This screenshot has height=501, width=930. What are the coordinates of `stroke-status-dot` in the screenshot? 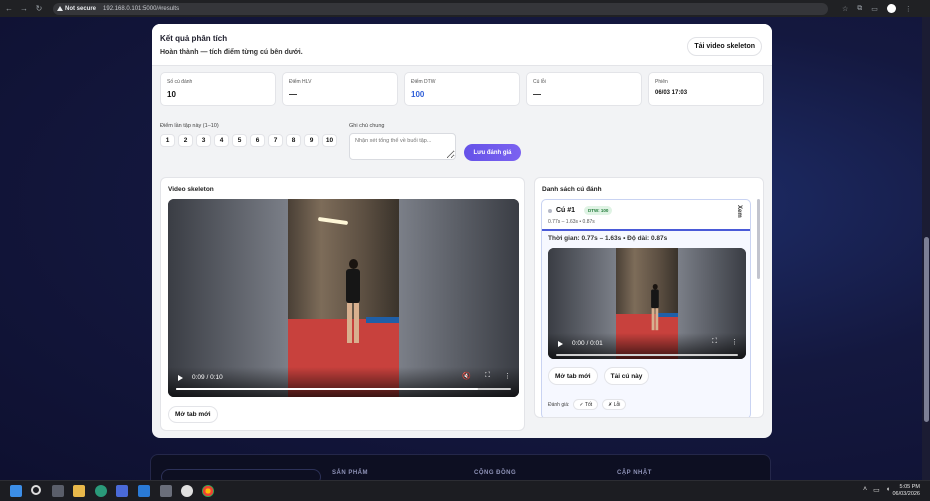 It's located at (550, 211).